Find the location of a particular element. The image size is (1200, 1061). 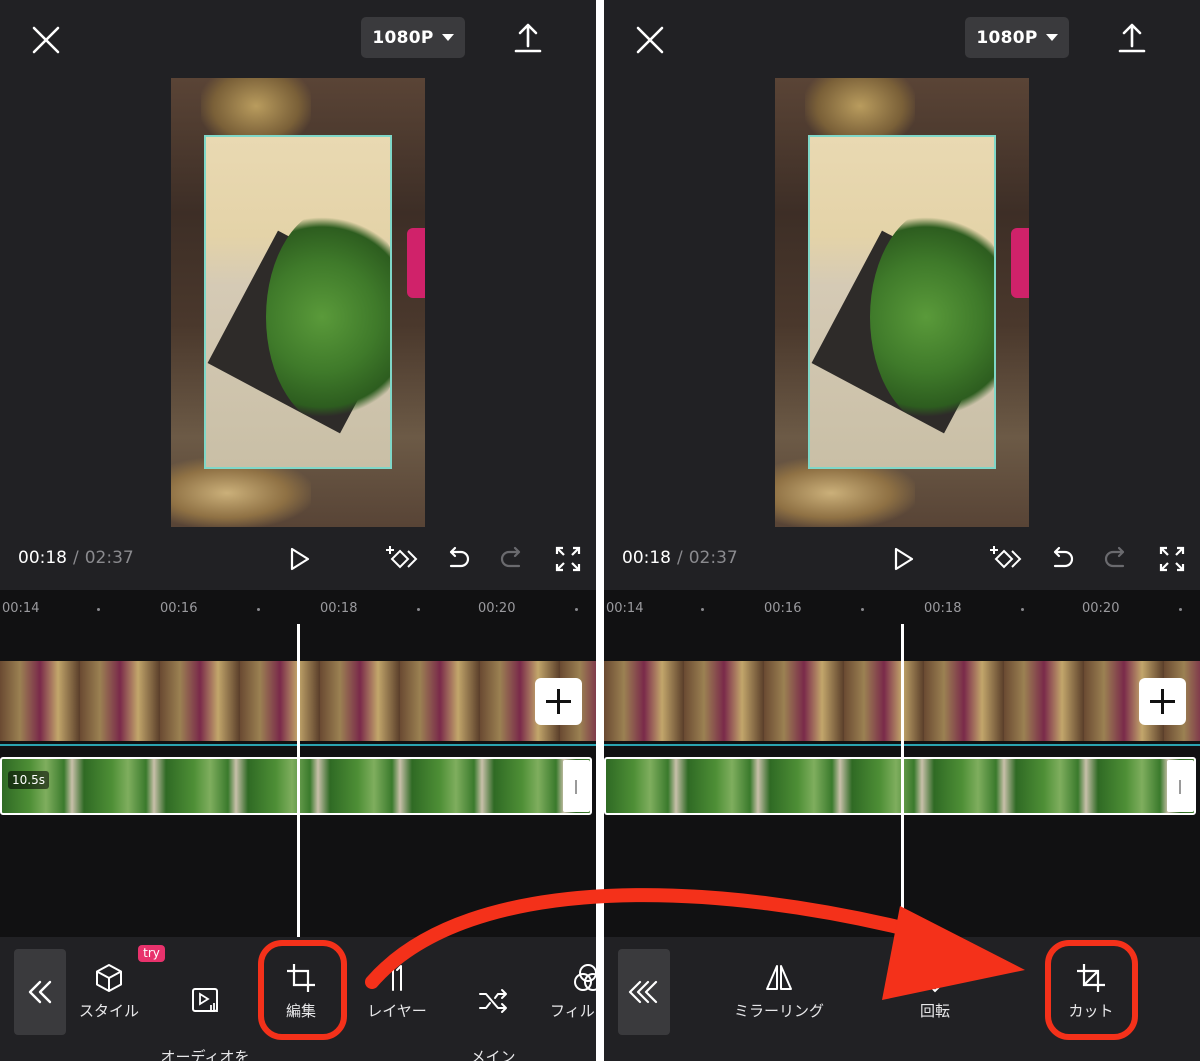

double-chevron-left-icon is located at coordinates (40, 992).